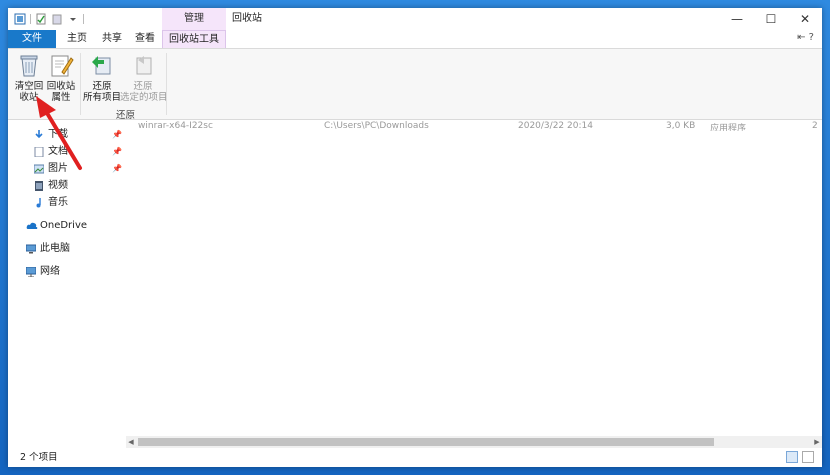  What do you see at coordinates (415, 39) in the screenshot?
I see `ribbon-tabs: 文件 主页 共享 查看 回收站工具 ⇤ ?` at bounding box center [415, 39].